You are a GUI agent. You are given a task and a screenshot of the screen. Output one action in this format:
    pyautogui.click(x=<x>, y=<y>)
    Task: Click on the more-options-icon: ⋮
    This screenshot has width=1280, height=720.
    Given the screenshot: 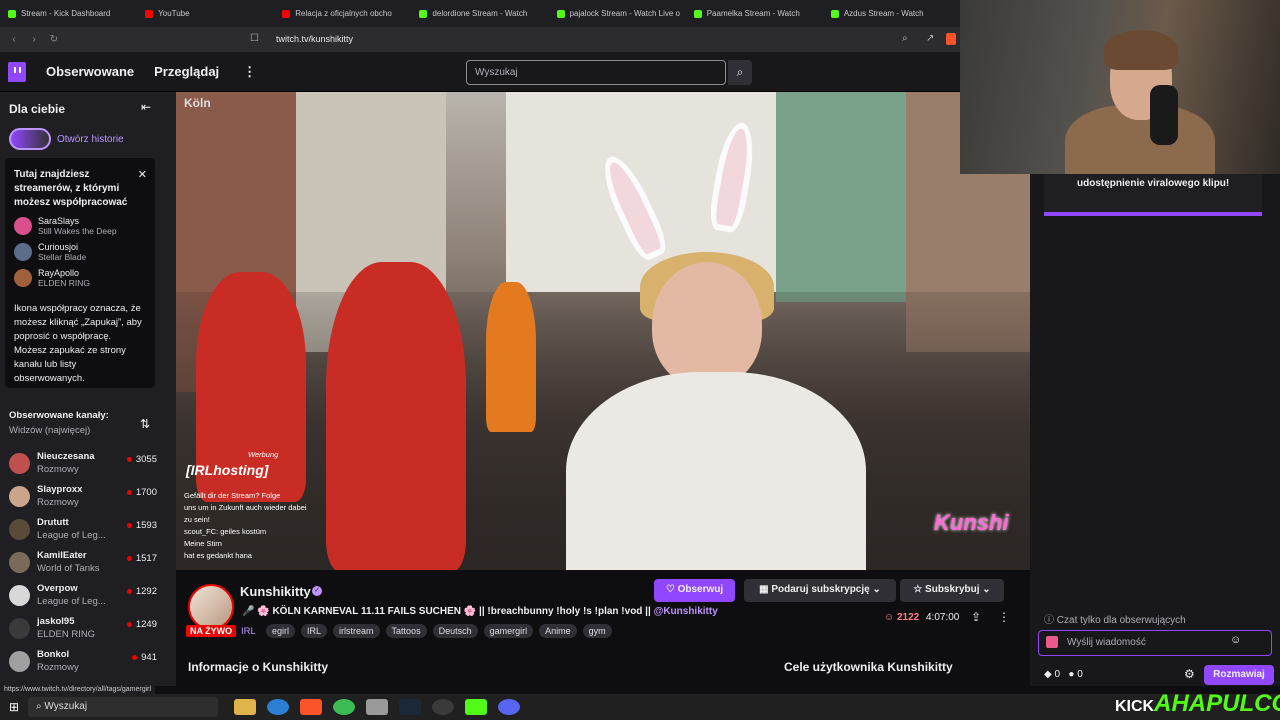 What is the action you would take?
    pyautogui.click(x=1004, y=617)
    